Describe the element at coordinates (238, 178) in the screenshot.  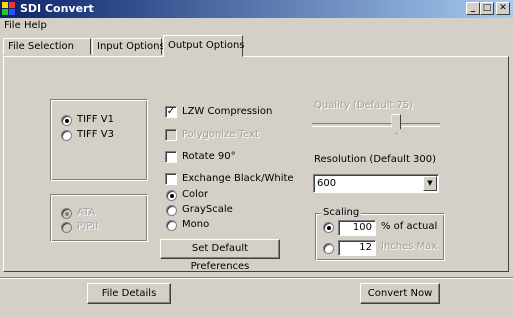
I see `exchange-label: Exchange Black/White` at that location.